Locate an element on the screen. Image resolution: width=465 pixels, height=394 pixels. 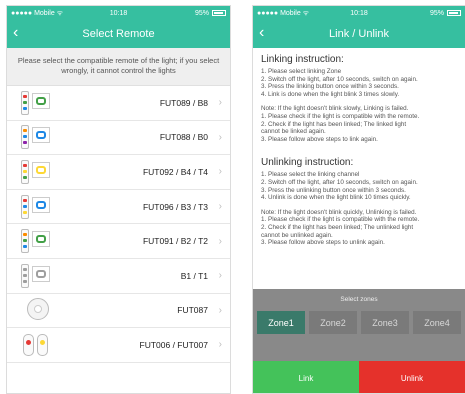
zones-title: Select zones is located at coordinates (359, 299).